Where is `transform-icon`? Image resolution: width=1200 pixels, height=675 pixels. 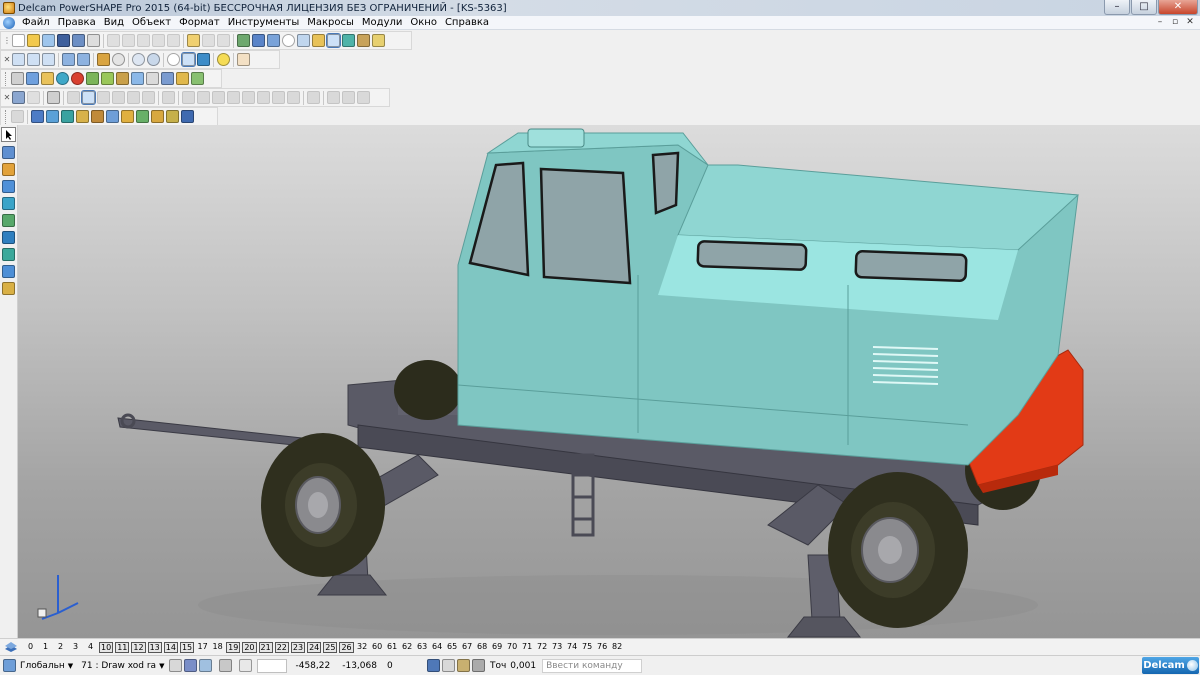 transform-icon is located at coordinates (197, 78).